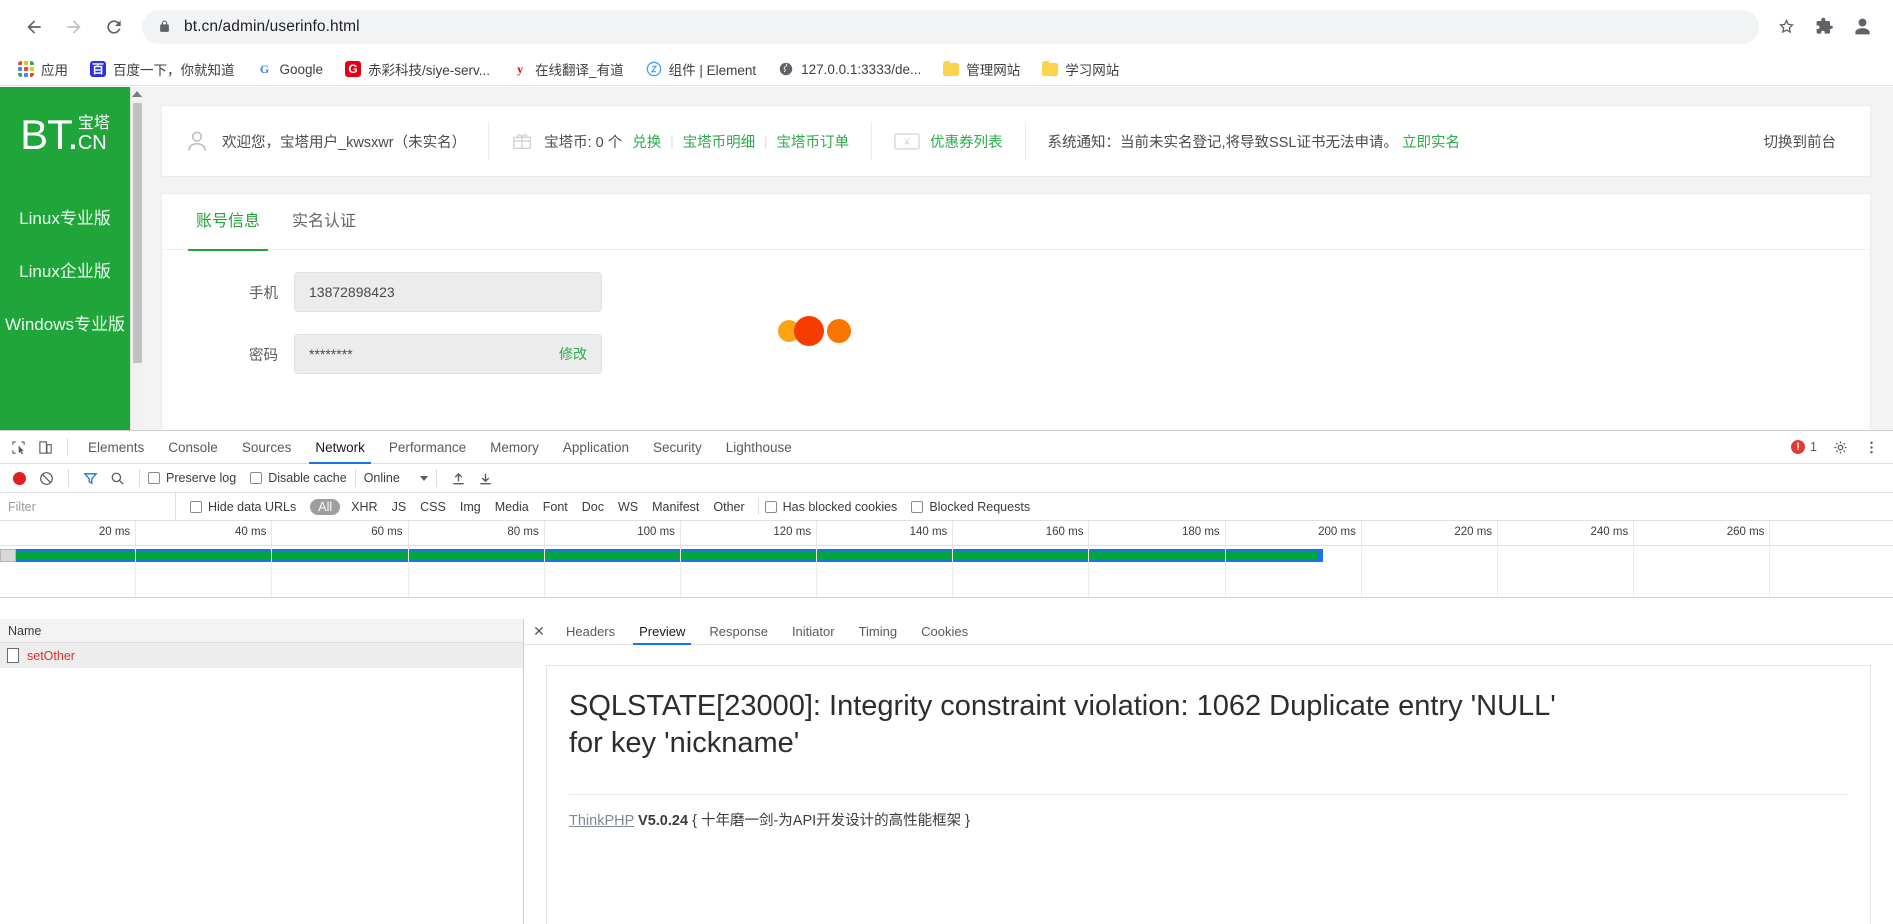 This screenshot has width=1893, height=924. Describe the element at coordinates (1840, 447) in the screenshot. I see `settings-gear-icon` at that location.